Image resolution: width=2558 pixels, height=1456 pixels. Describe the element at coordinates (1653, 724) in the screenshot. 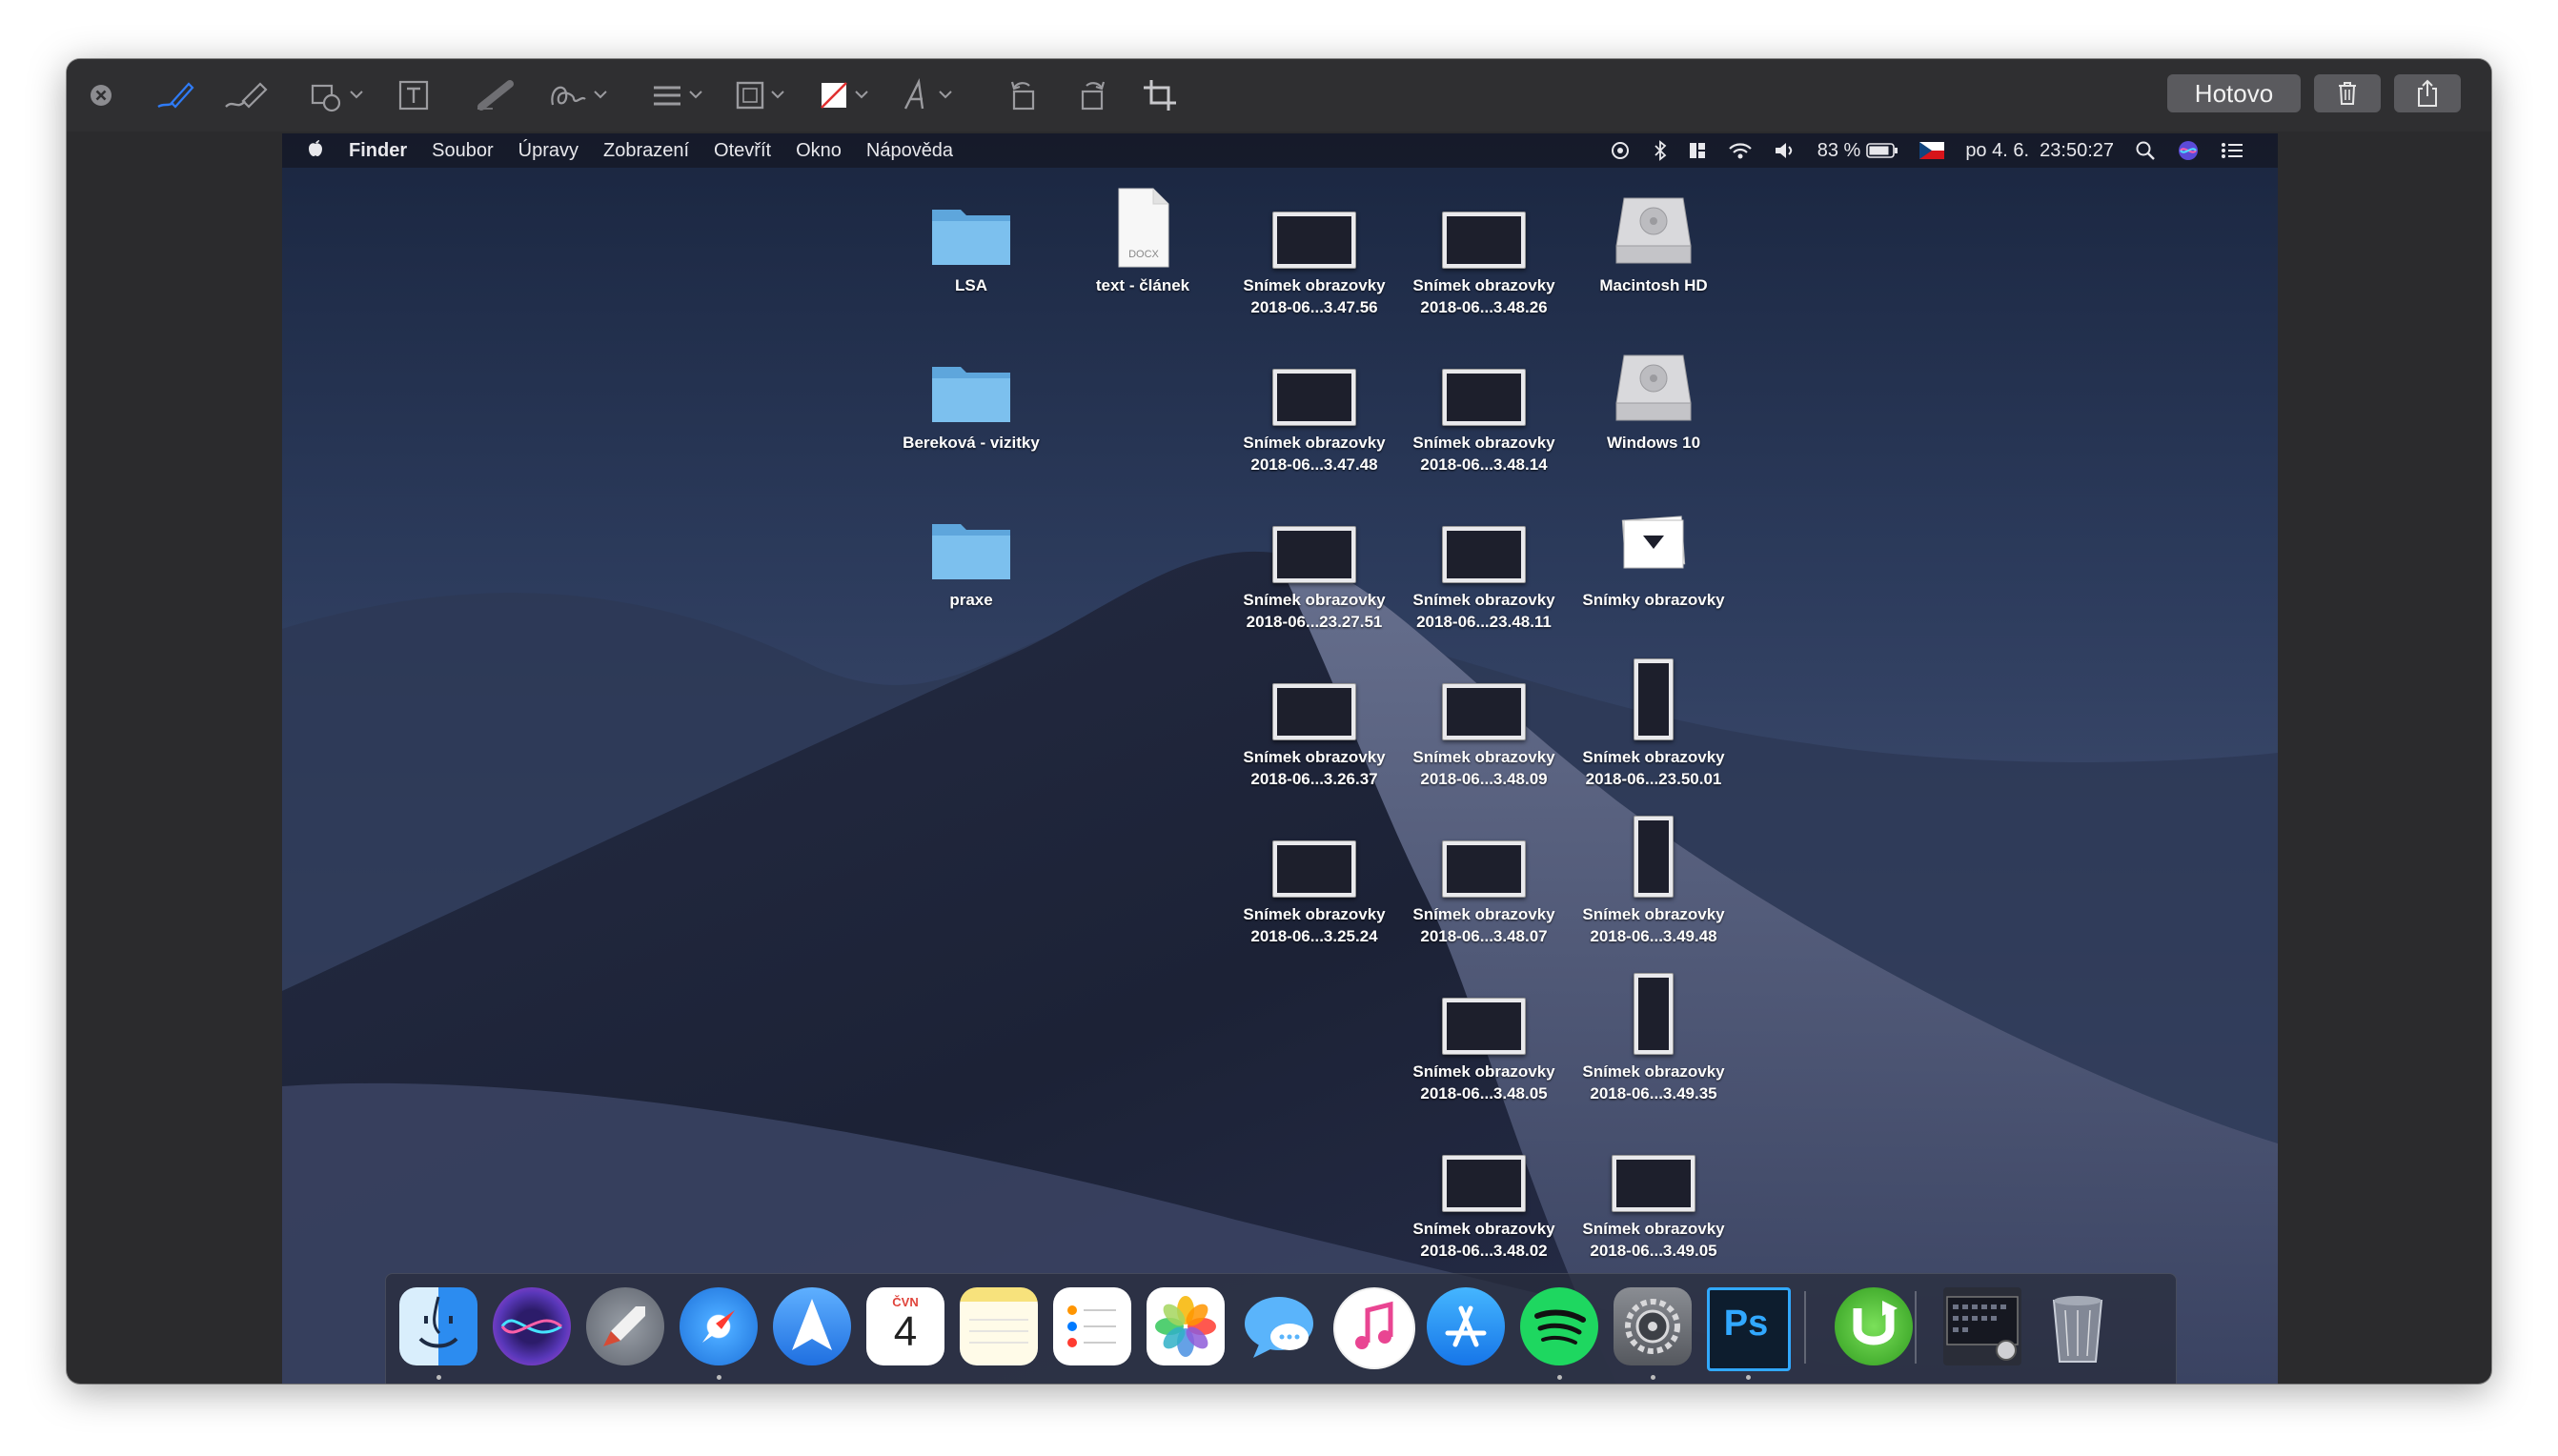

I see `desktop-item: Snímek obrazovky 2018-06...23.50.01` at that location.